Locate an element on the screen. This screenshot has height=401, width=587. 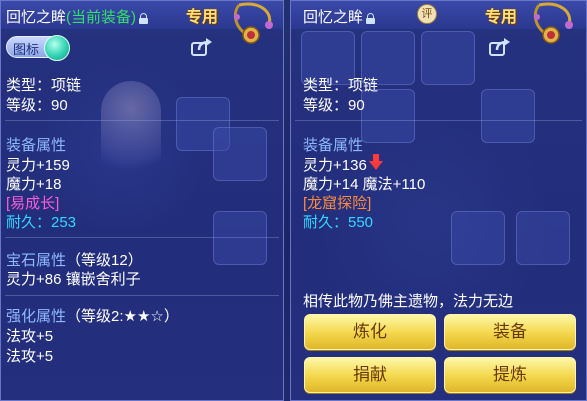
item-description: 相传此物乃佛主遗物，法力无边 is located at coordinates (408, 301).